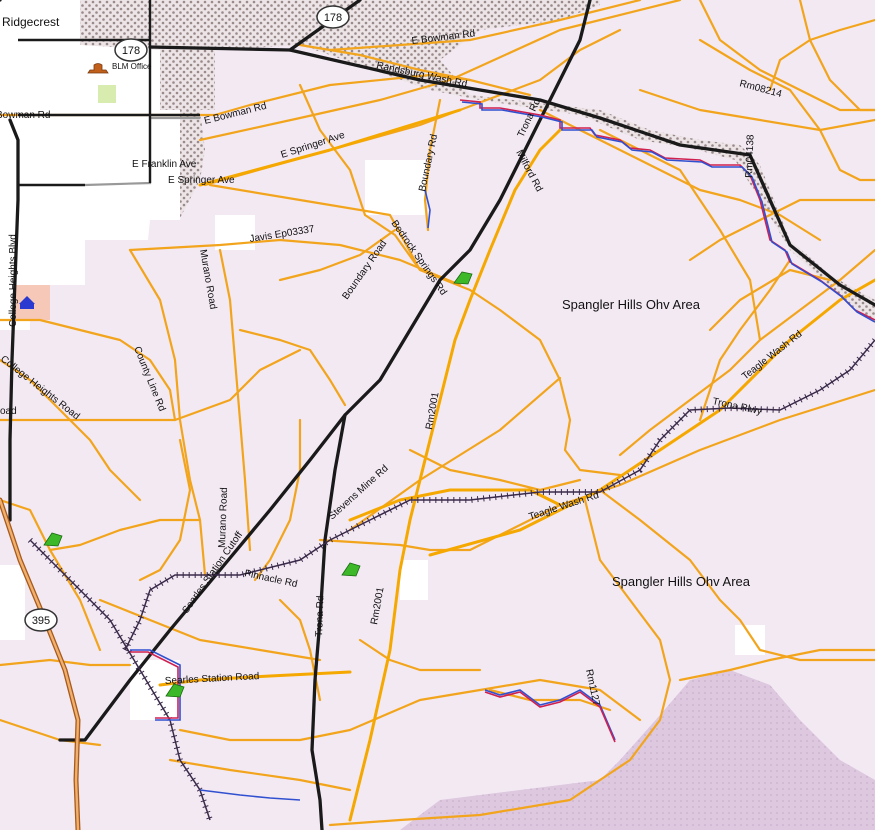 The image size is (875, 830). I want to click on shield-hwy178-b: 178, so click(131, 50).